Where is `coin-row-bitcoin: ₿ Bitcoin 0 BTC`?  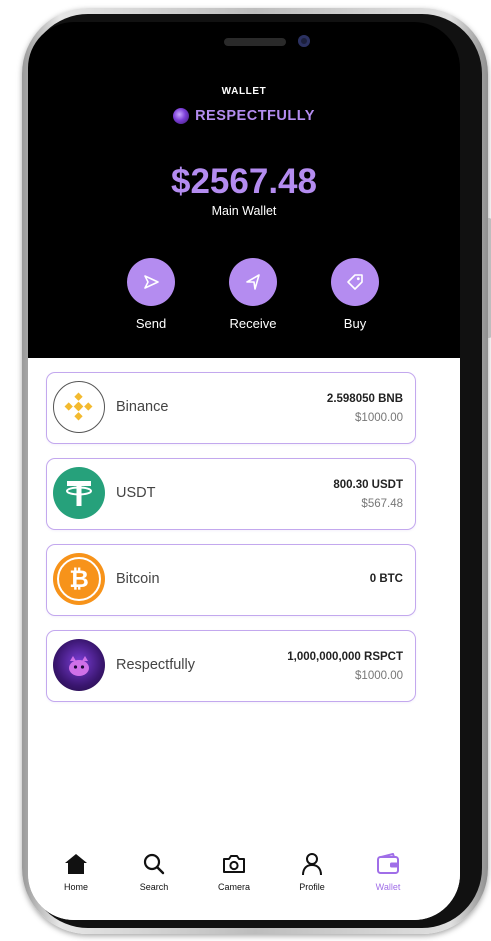 coin-row-bitcoin: ₿ Bitcoin 0 BTC is located at coordinates (231, 580).